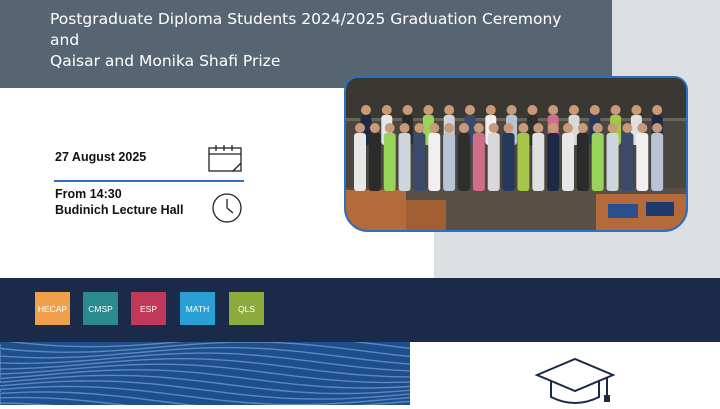 The image size is (720, 409). Describe the element at coordinates (88, 194) in the screenshot. I see `event-time: From 14:30` at that location.